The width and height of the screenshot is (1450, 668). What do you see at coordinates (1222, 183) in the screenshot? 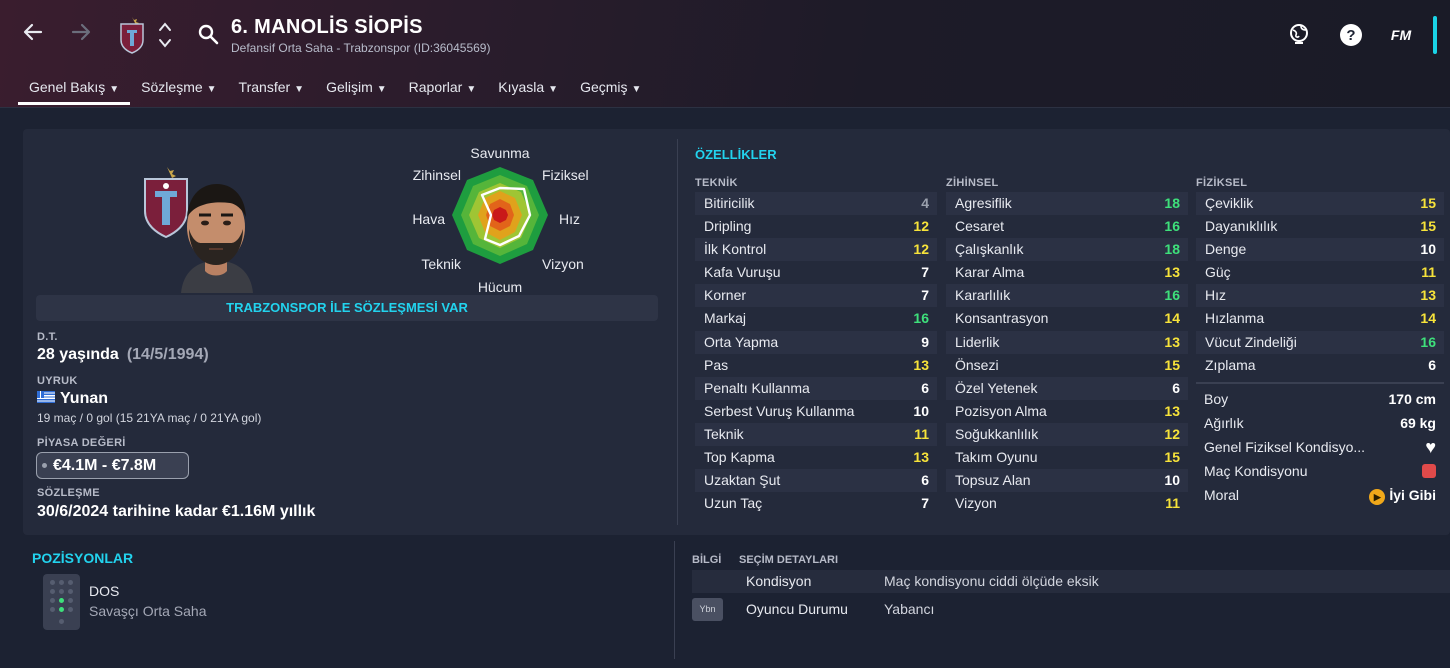
I see `physical-heading: FİZİKSEL` at bounding box center [1222, 183].